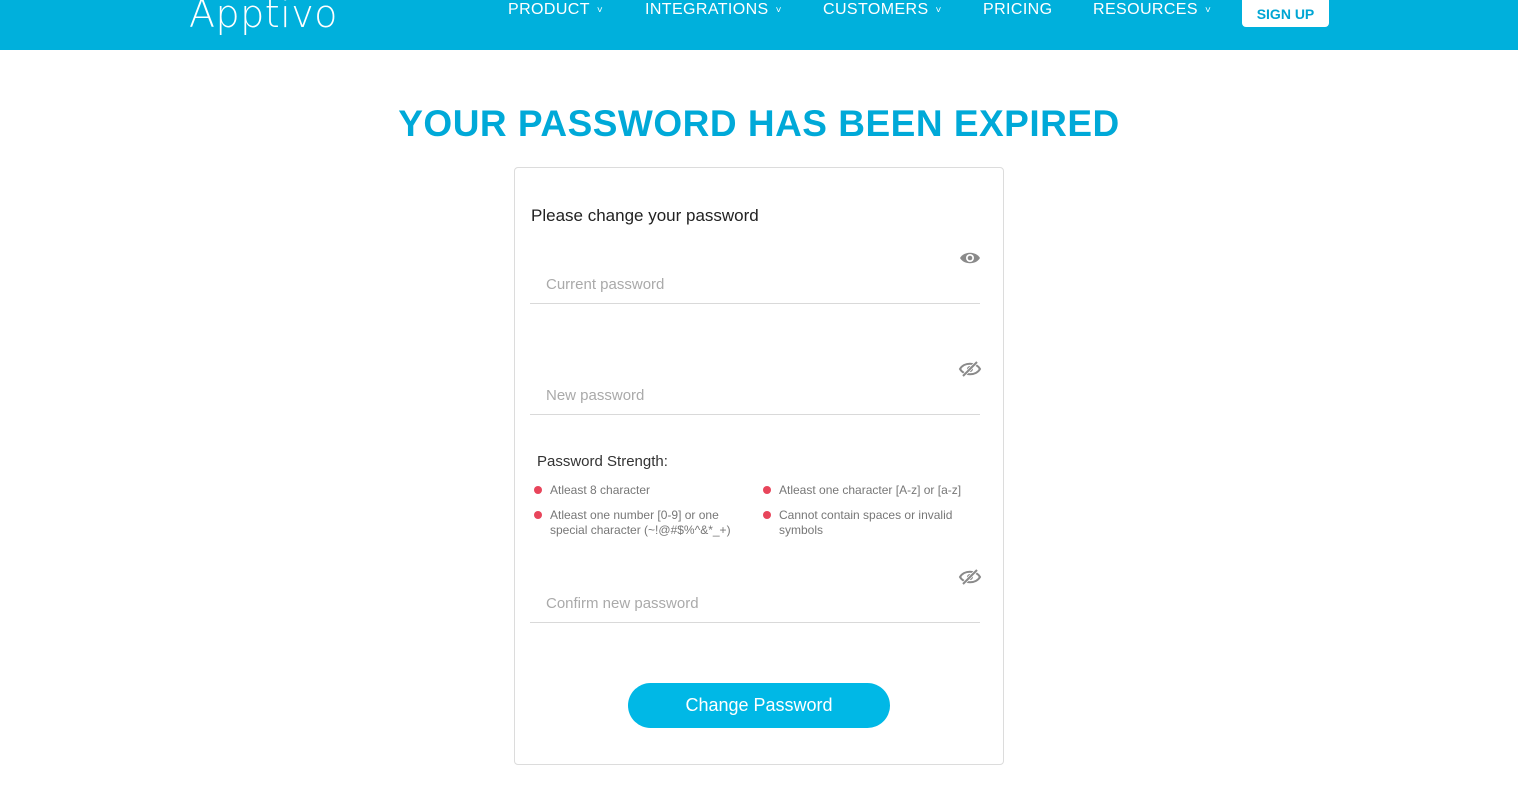 The image size is (1518, 801). I want to click on nav-item-customers: CUSTOMERS ˅, so click(882, 10).